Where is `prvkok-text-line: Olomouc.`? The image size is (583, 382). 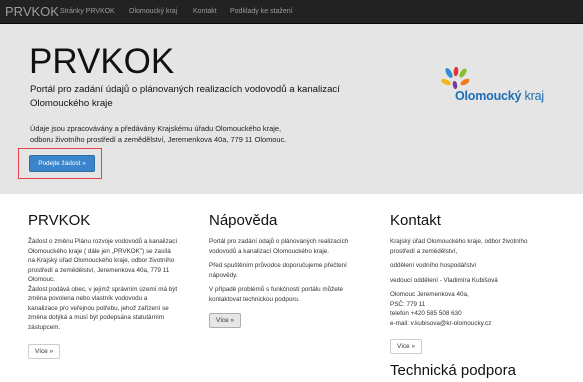
prvkok-text-line: Olomouc. is located at coordinates (41, 279).